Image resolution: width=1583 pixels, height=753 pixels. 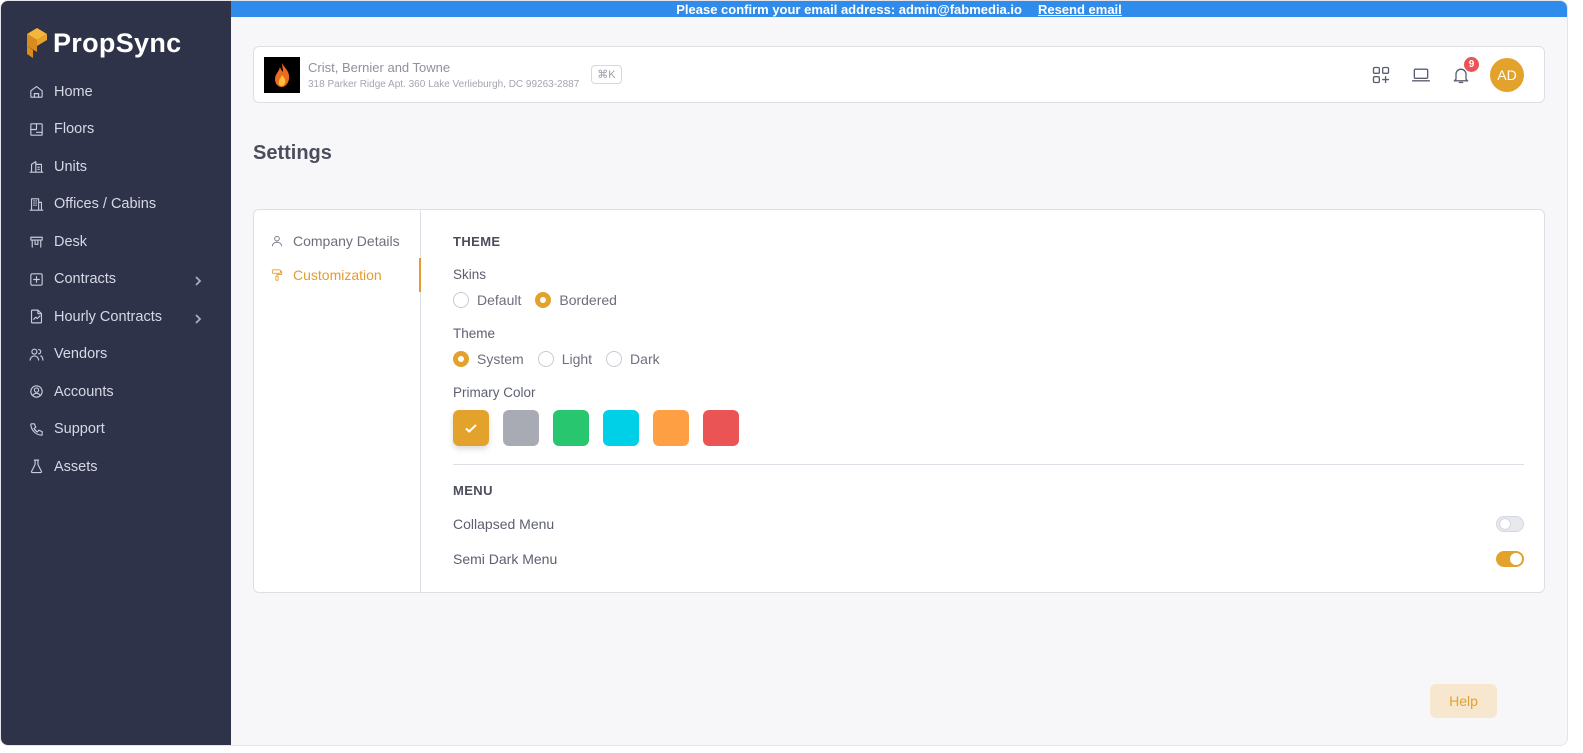 I want to click on theme-radio-dark: Dark, so click(x=633, y=359).